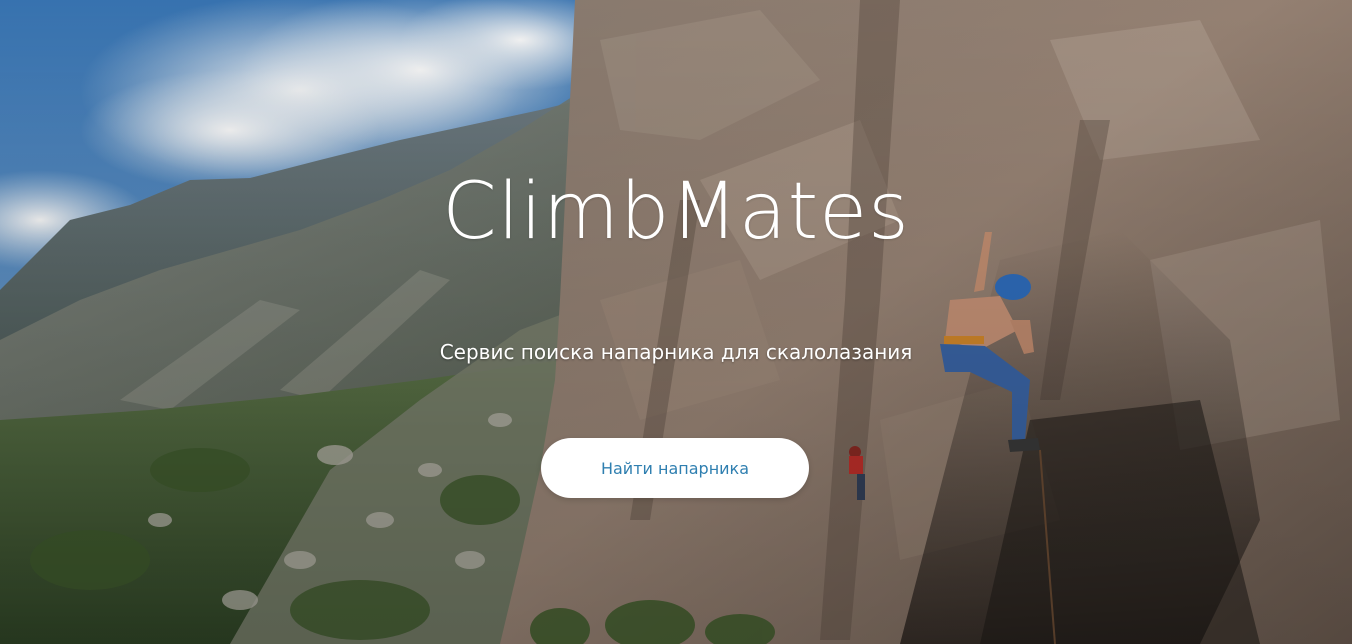 The width and height of the screenshot is (1352, 644). What do you see at coordinates (676, 212) in the screenshot?
I see `hero-title: ClimbMates` at bounding box center [676, 212].